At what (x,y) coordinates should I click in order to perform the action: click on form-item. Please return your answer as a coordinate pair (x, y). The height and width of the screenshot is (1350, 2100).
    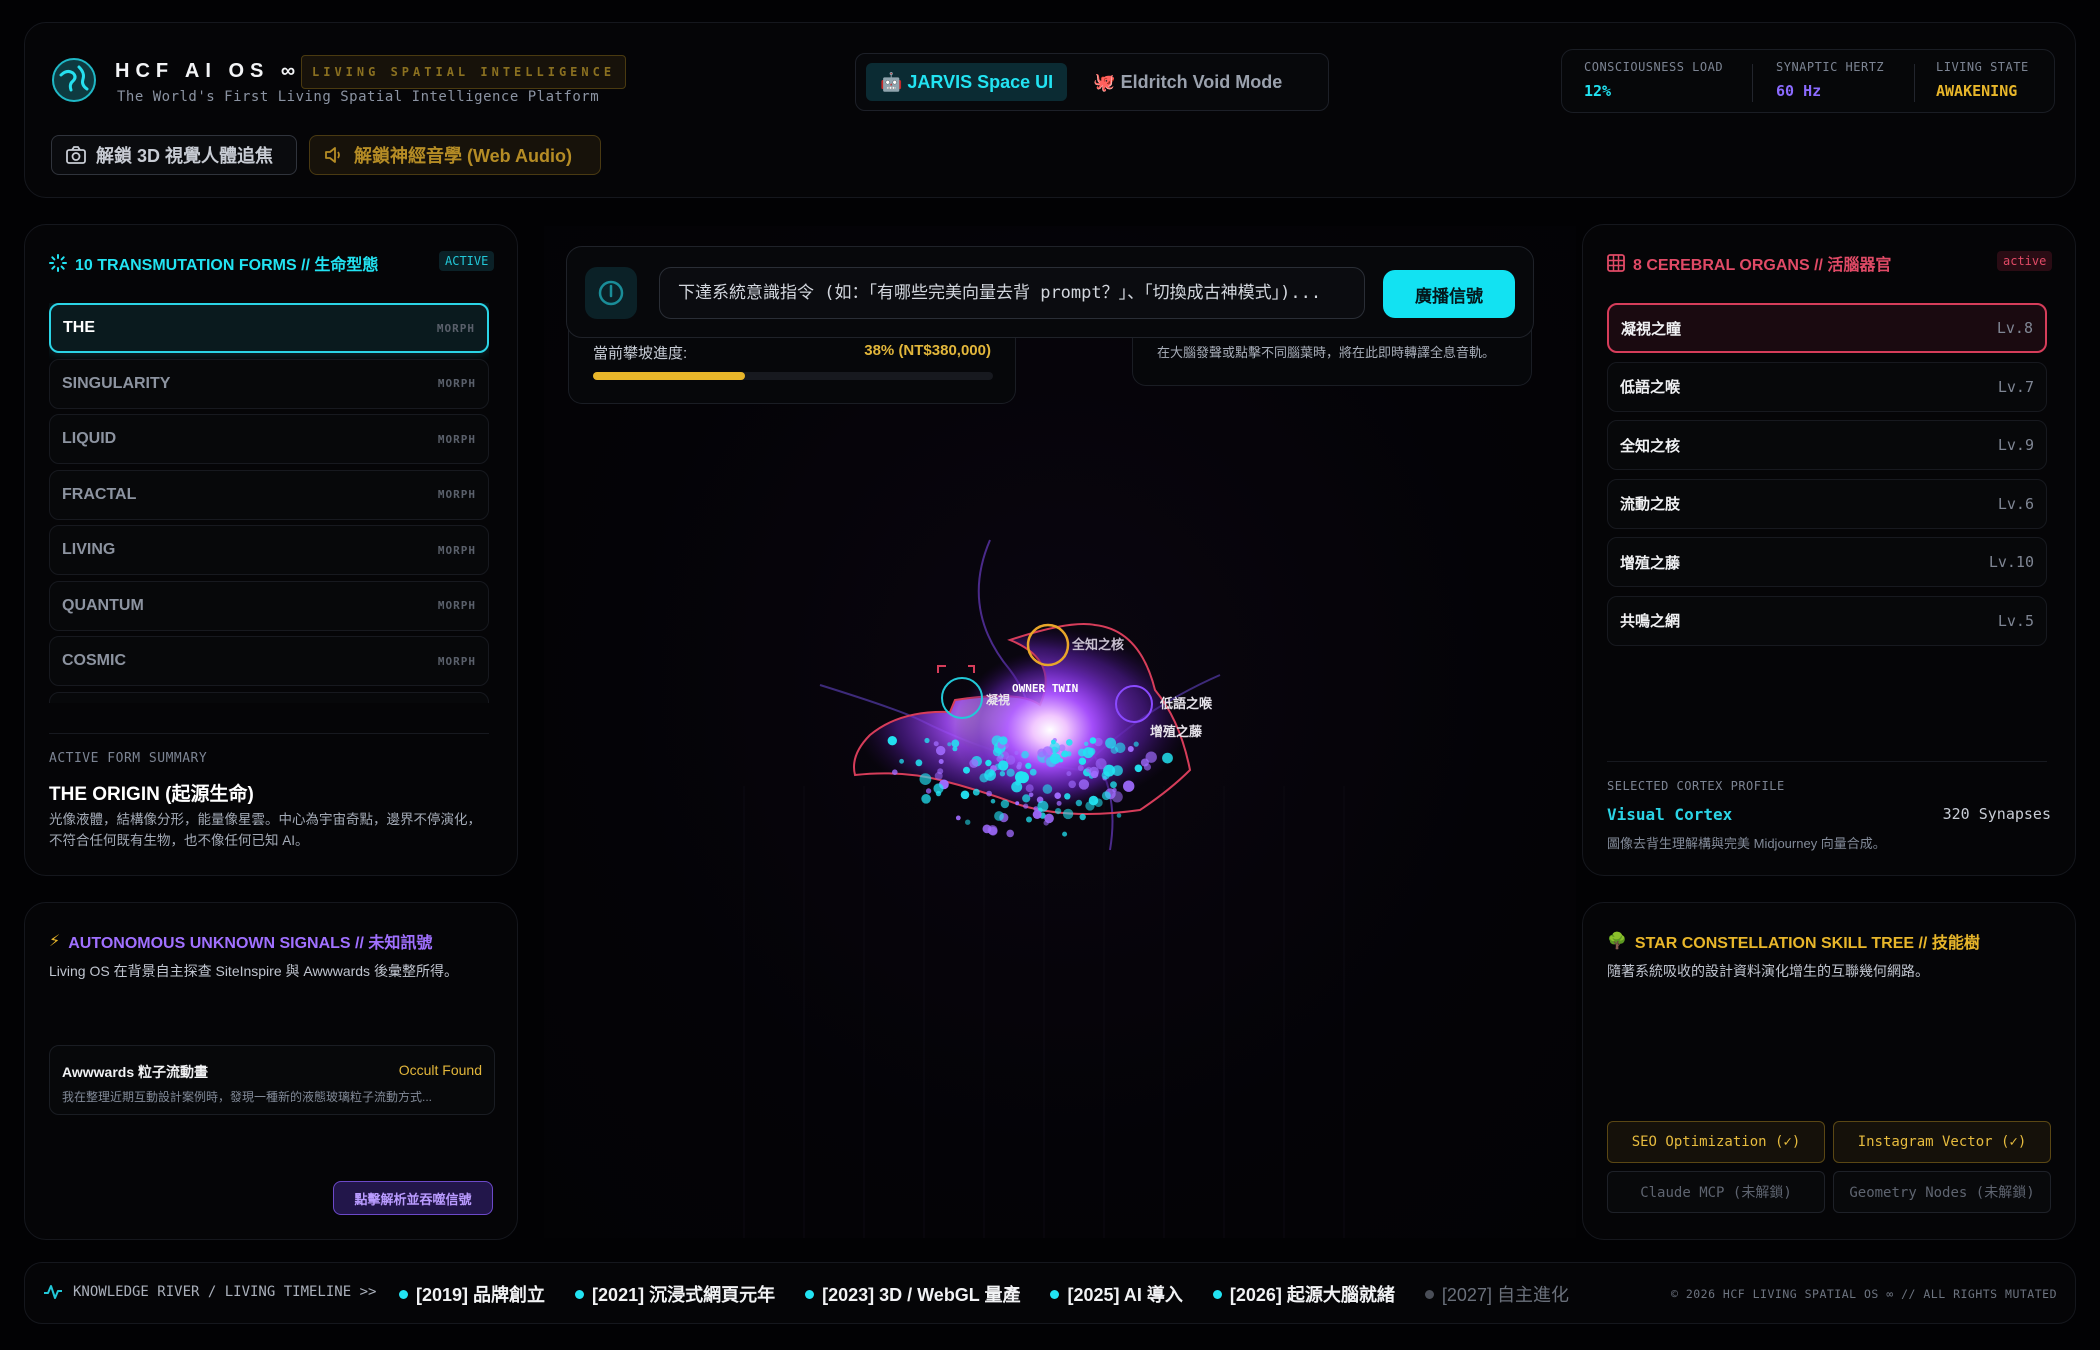
    Looking at the image, I should click on (269, 697).